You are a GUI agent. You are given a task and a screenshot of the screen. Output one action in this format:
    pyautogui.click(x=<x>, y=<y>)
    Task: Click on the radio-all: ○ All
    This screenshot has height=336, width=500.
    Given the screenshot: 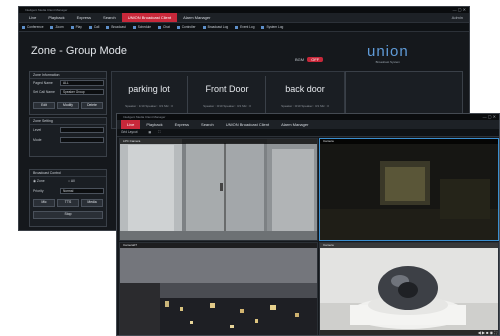 What is the action you would take?
    pyautogui.click(x=71, y=181)
    